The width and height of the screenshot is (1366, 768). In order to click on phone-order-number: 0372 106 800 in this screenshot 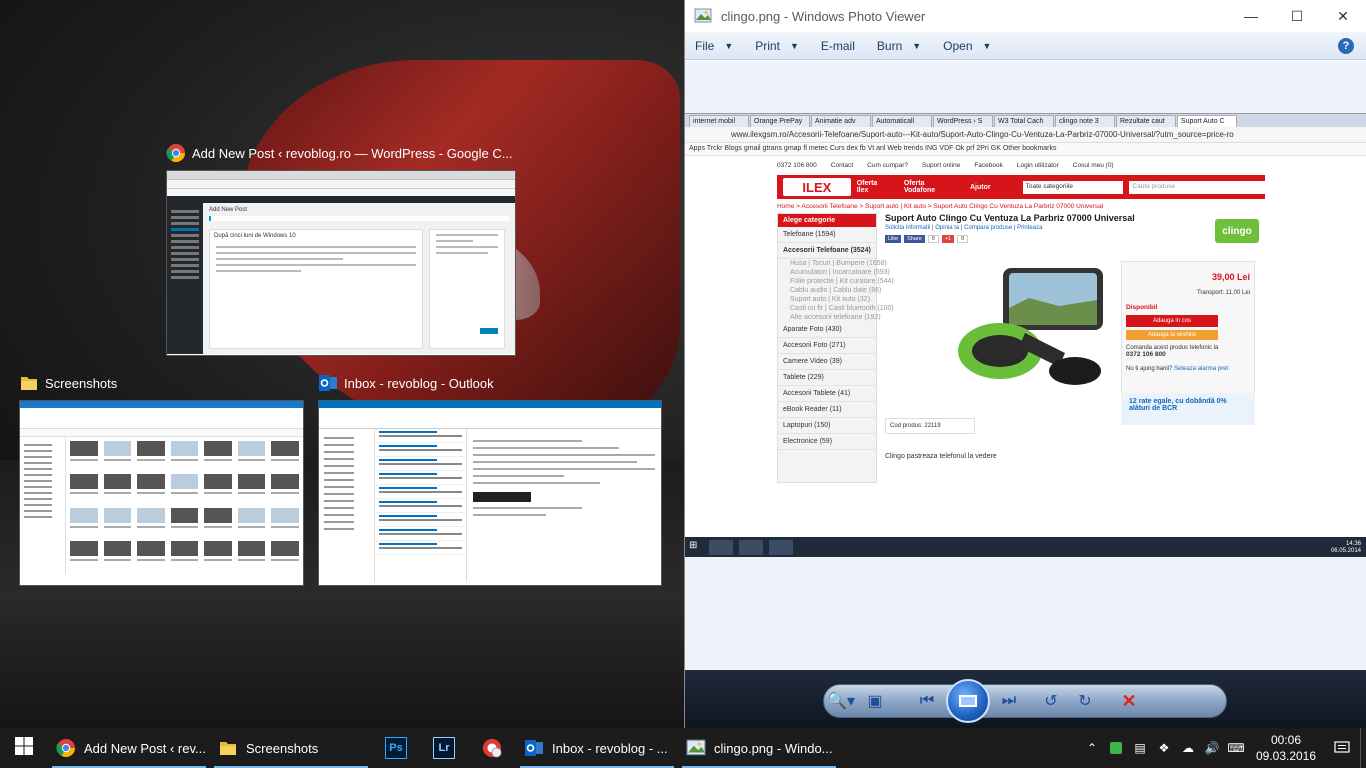, I will do `click(1146, 354)`.